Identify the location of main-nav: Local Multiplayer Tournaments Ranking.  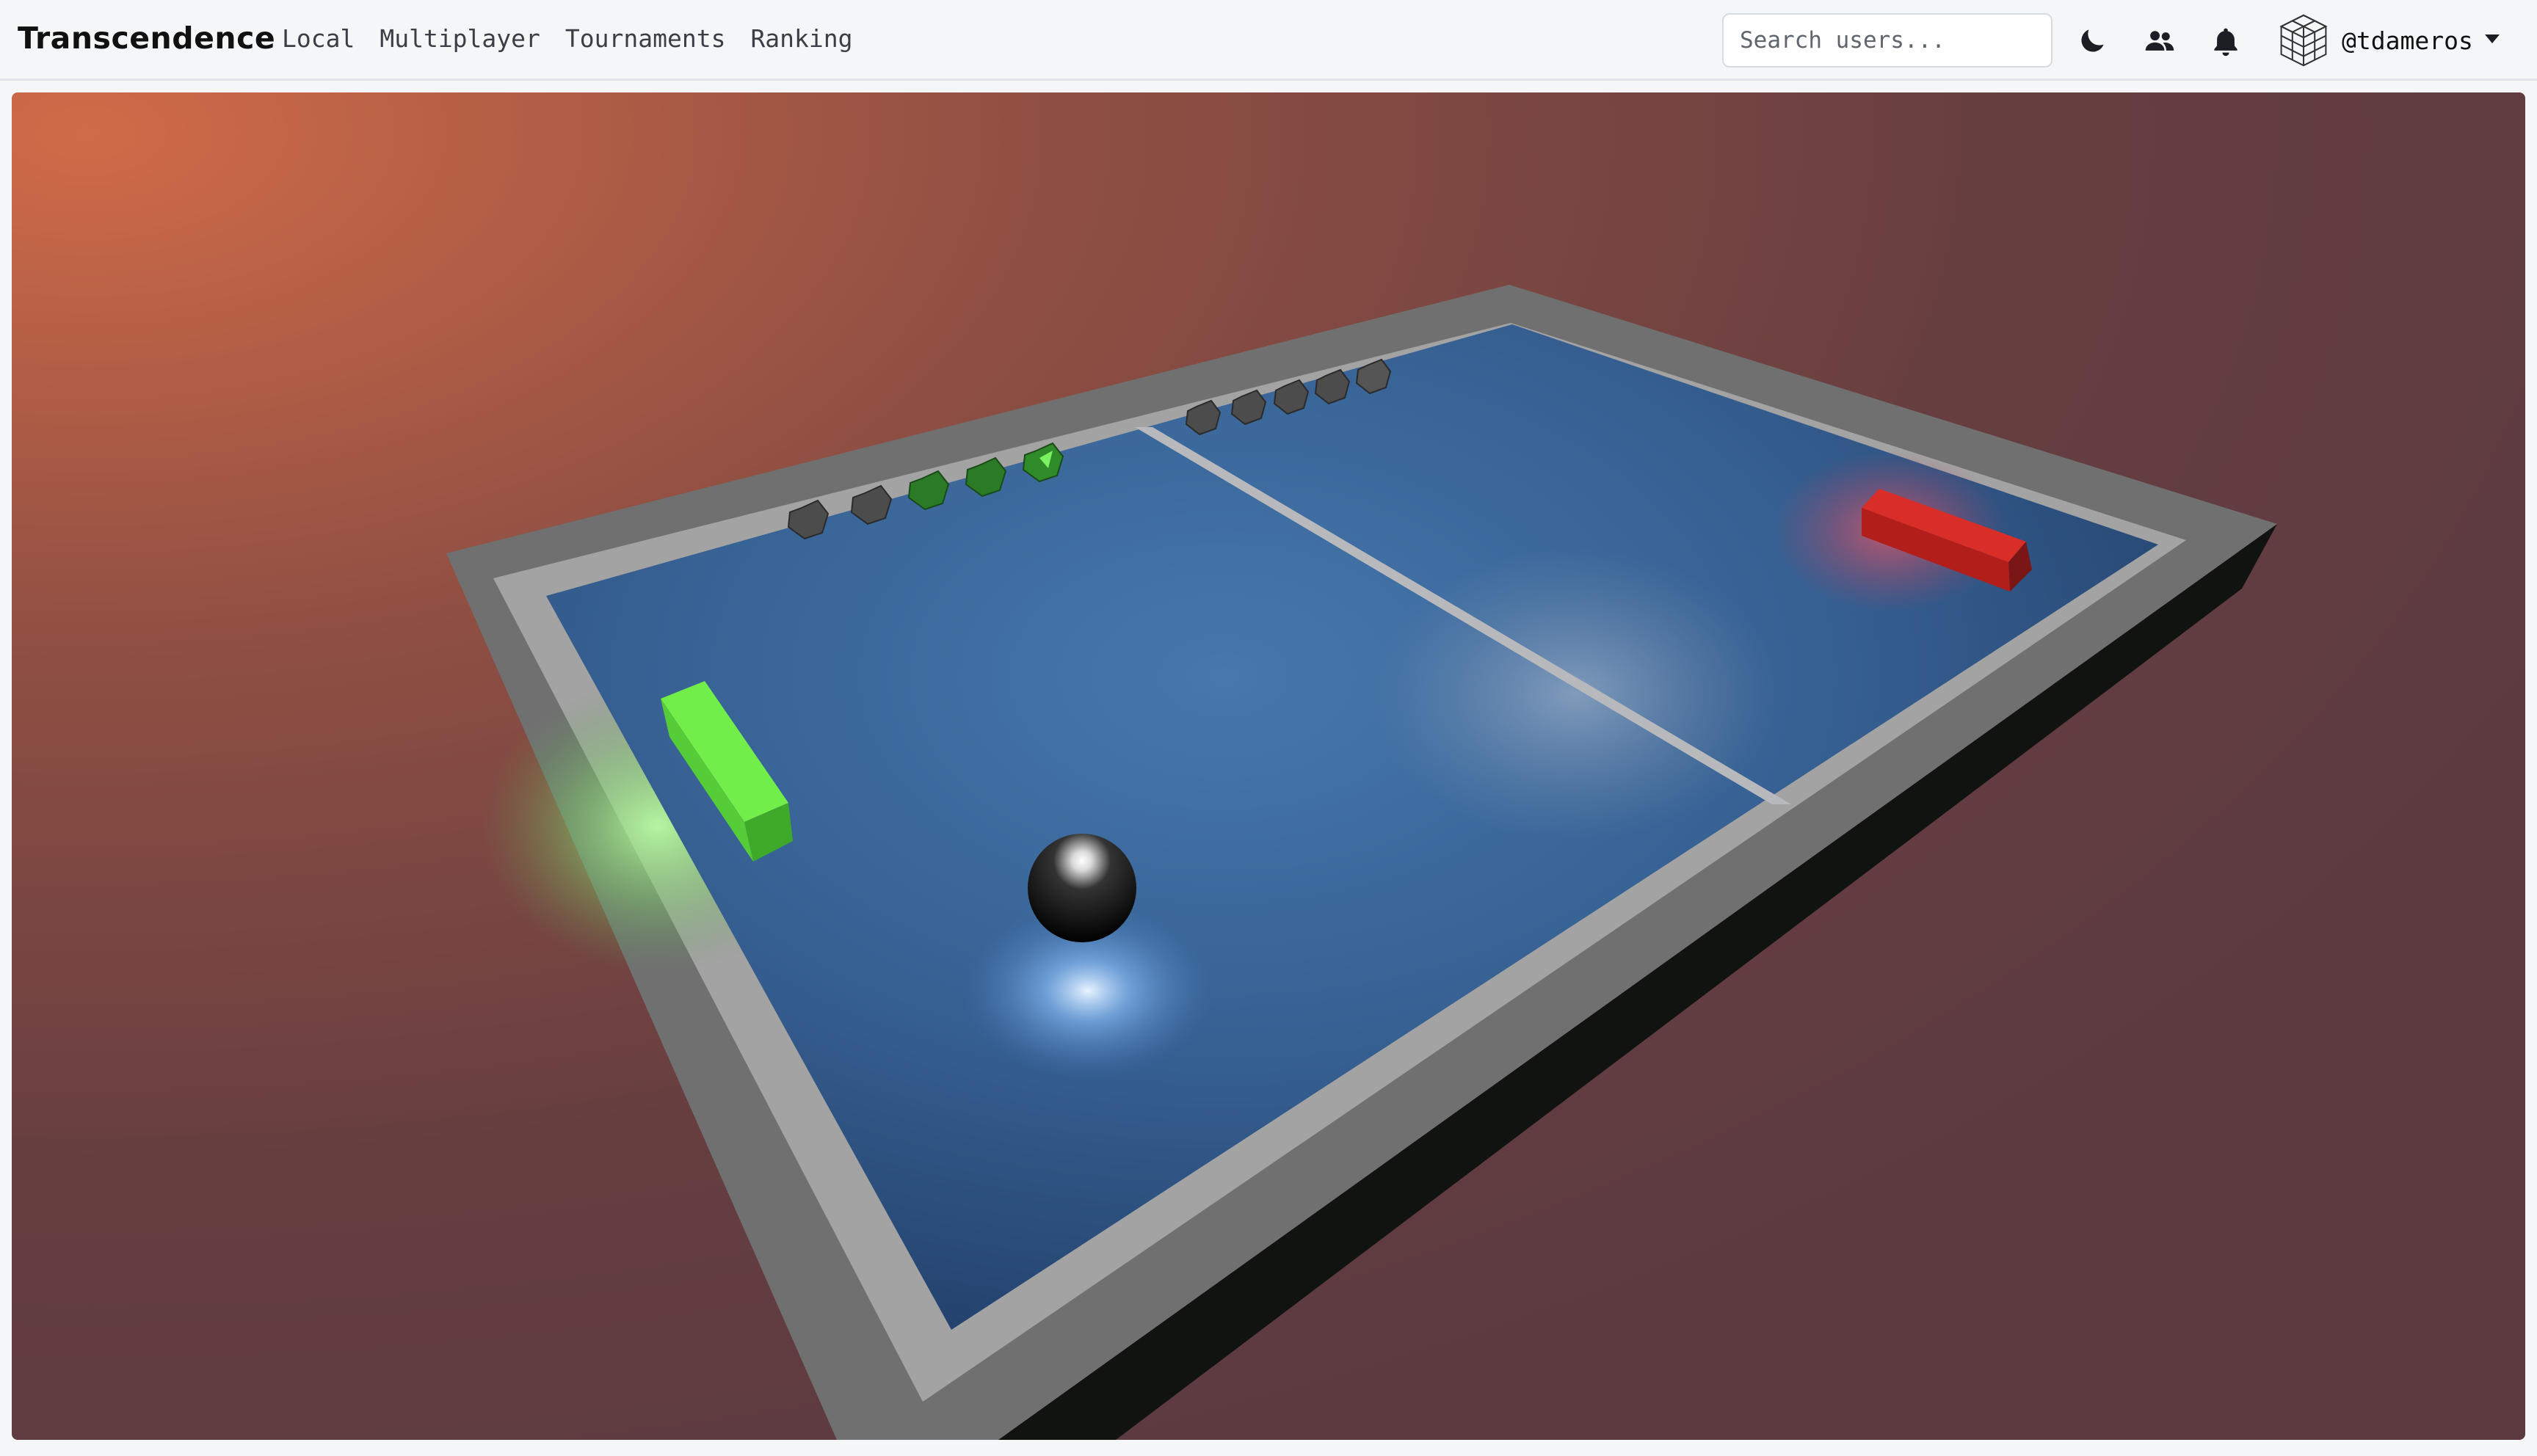
(567, 38).